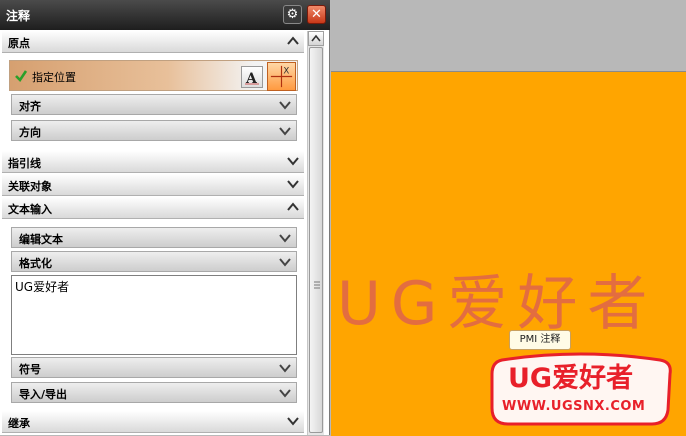  What do you see at coordinates (19, 423) in the screenshot?
I see `section-inherit-label: 继承` at bounding box center [19, 423].